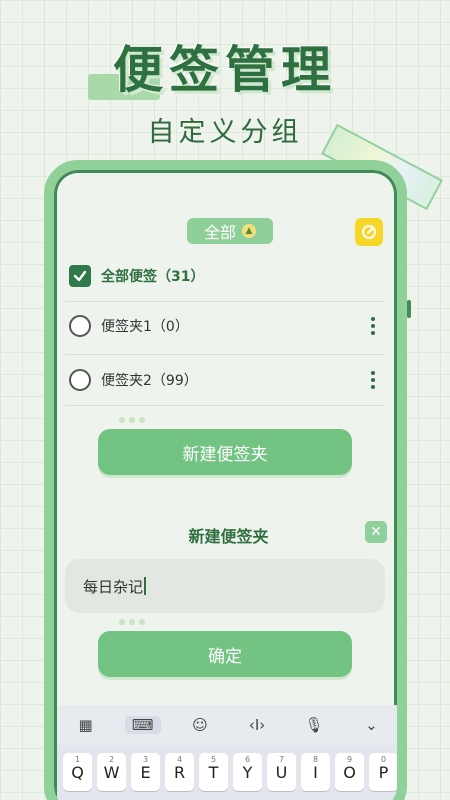  Describe the element at coordinates (225, 326) in the screenshot. I see `folder-row-1: 便签夹1（0）` at that location.